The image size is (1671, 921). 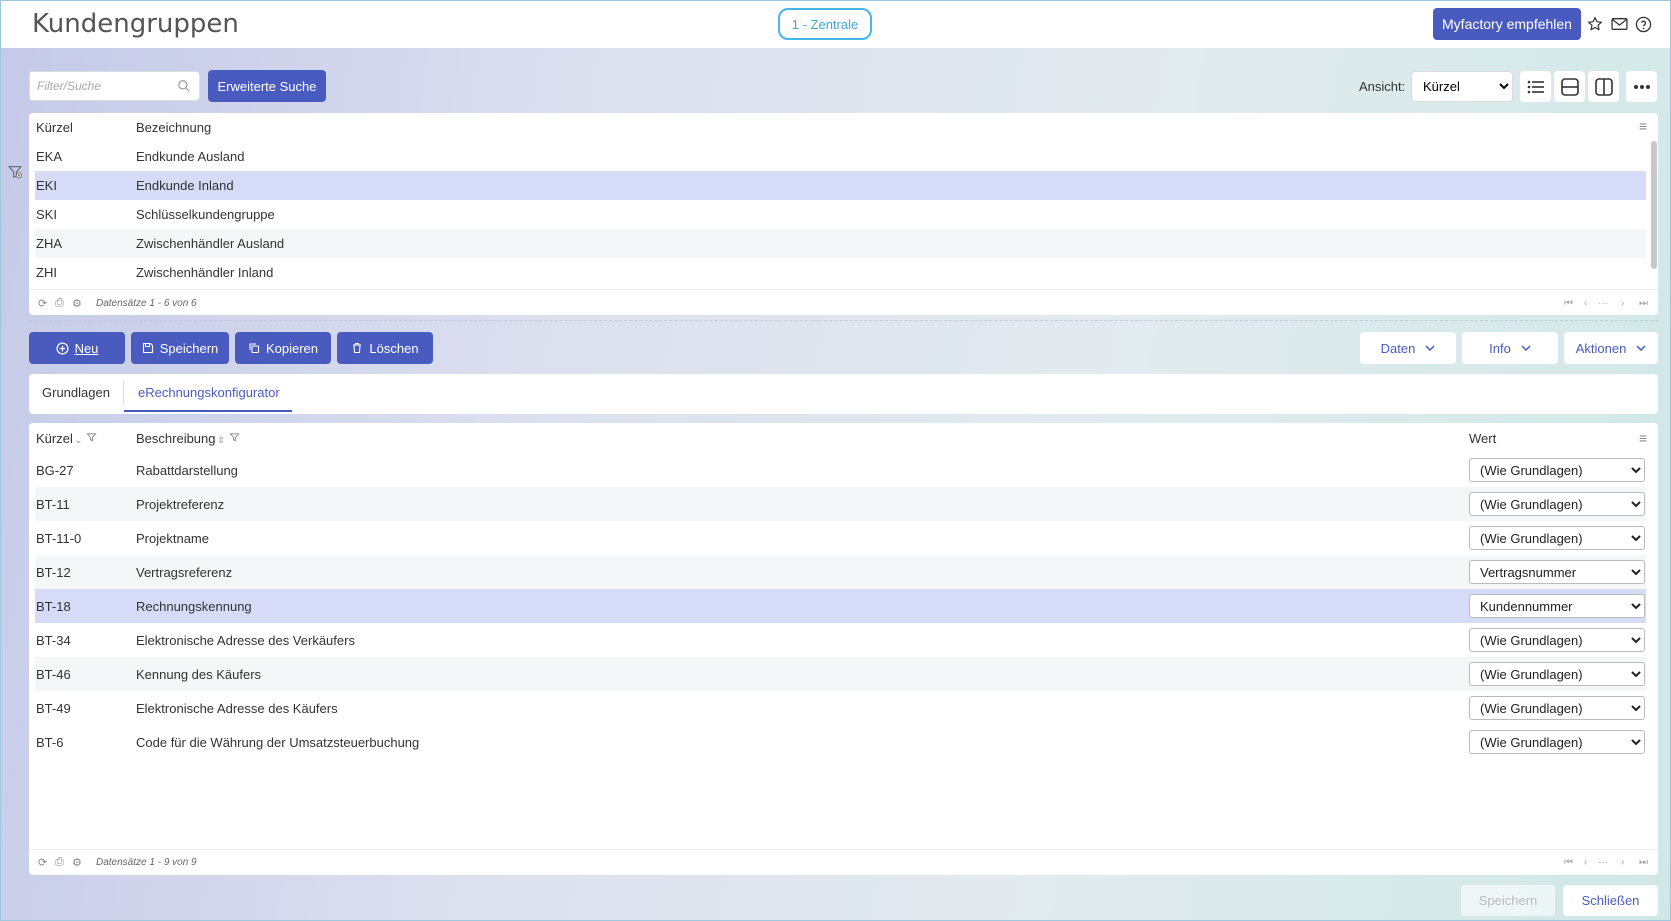 What do you see at coordinates (66, 438) in the screenshot?
I see `col-header-code: Kürzel ⌄` at bounding box center [66, 438].